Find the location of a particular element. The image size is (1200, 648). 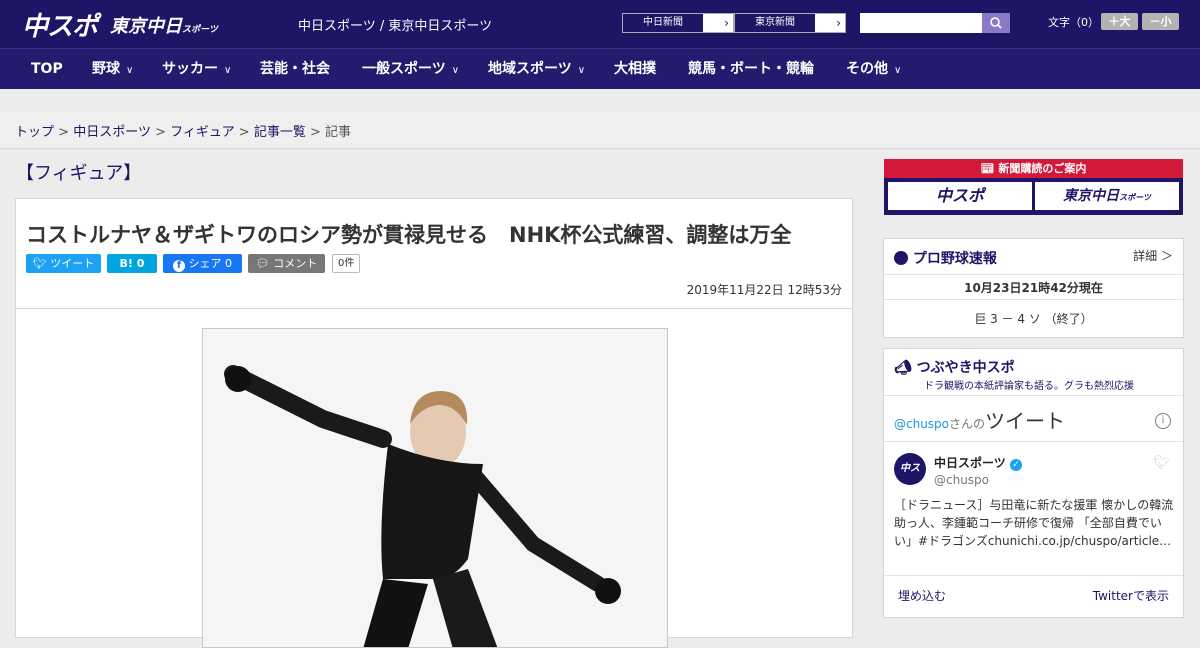

tweet-word: ツイート is located at coordinates (1025, 421).